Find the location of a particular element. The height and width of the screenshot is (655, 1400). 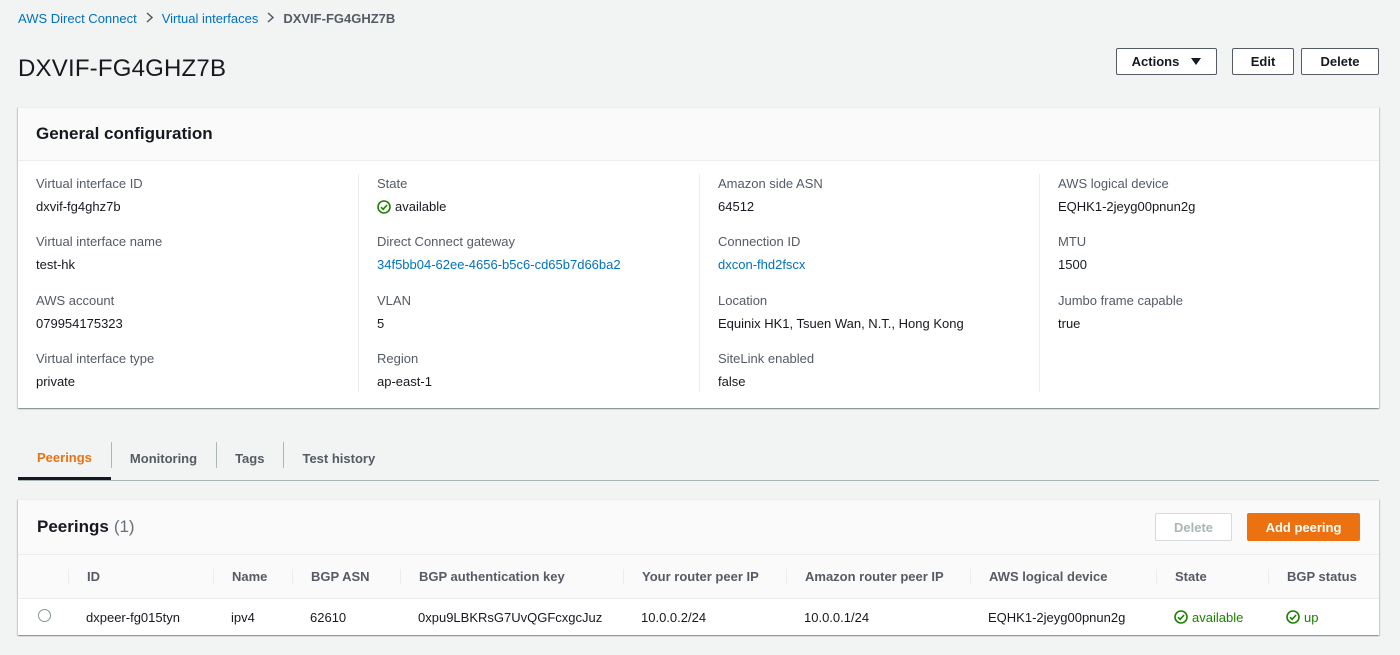

delete-peering-button: Delete is located at coordinates (1193, 527).